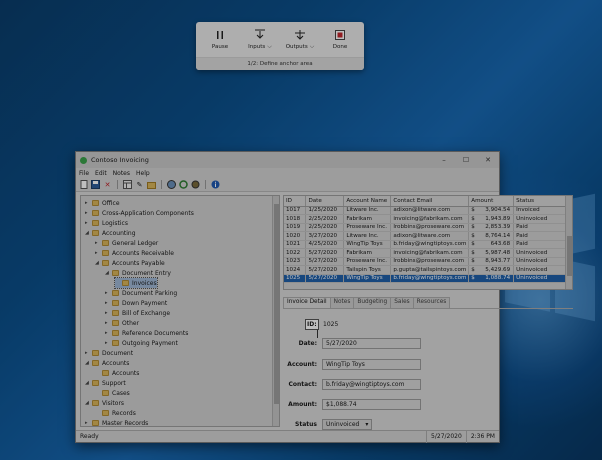 This screenshot has height=460, width=602. I want to click on table-cell: Paid, so click(540, 244).